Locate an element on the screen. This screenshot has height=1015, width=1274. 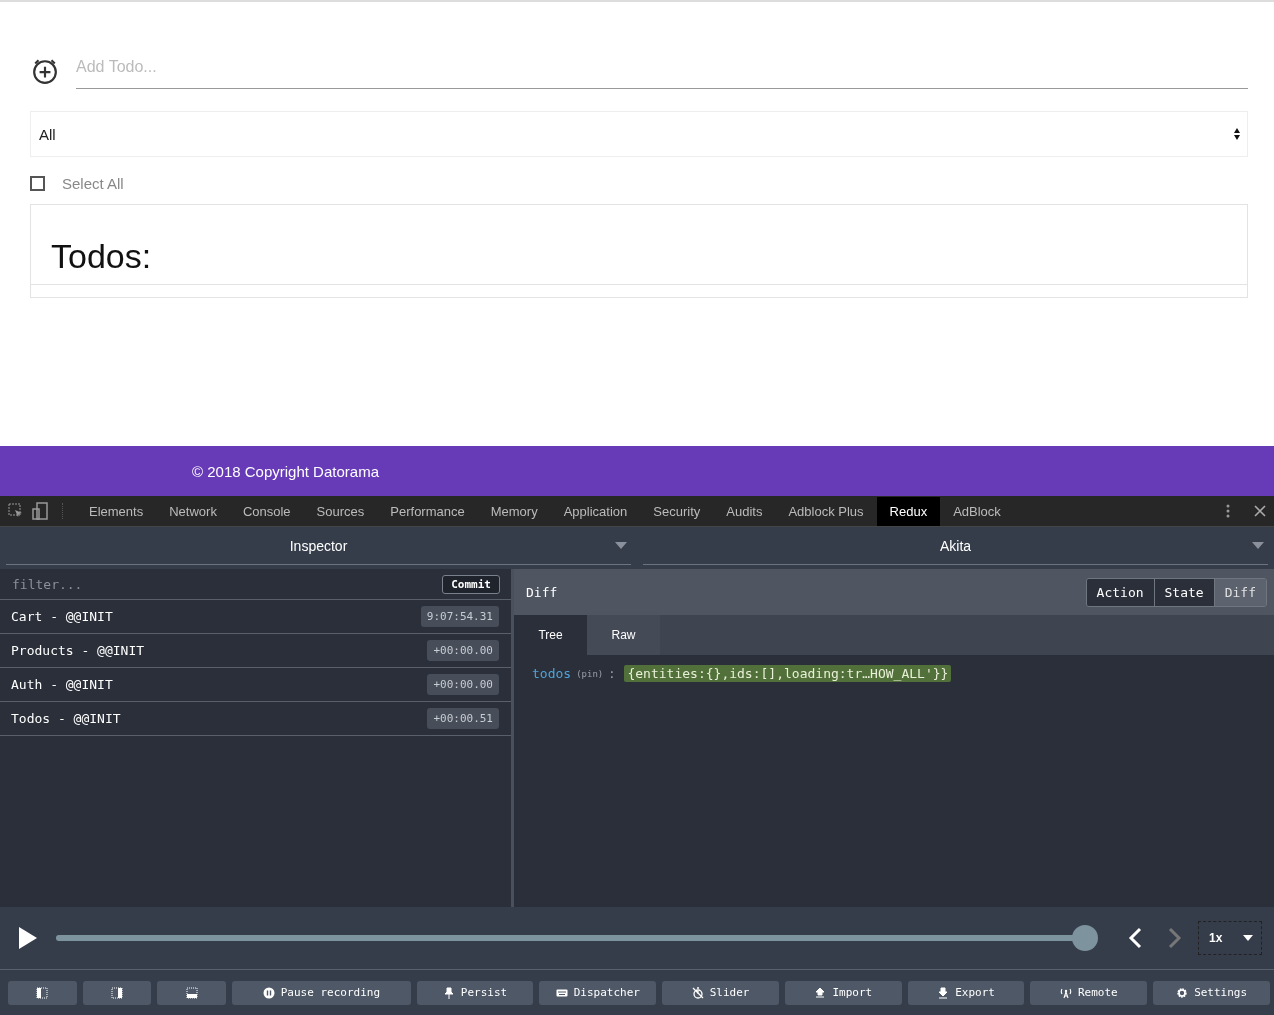
settings-icon is located at coordinates (1182, 992).